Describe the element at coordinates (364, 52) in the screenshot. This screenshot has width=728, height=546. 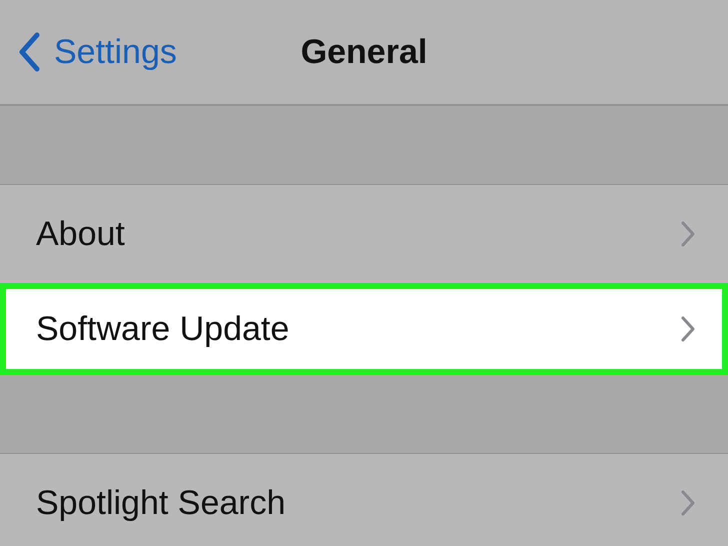
I see `screen-title: General` at that location.